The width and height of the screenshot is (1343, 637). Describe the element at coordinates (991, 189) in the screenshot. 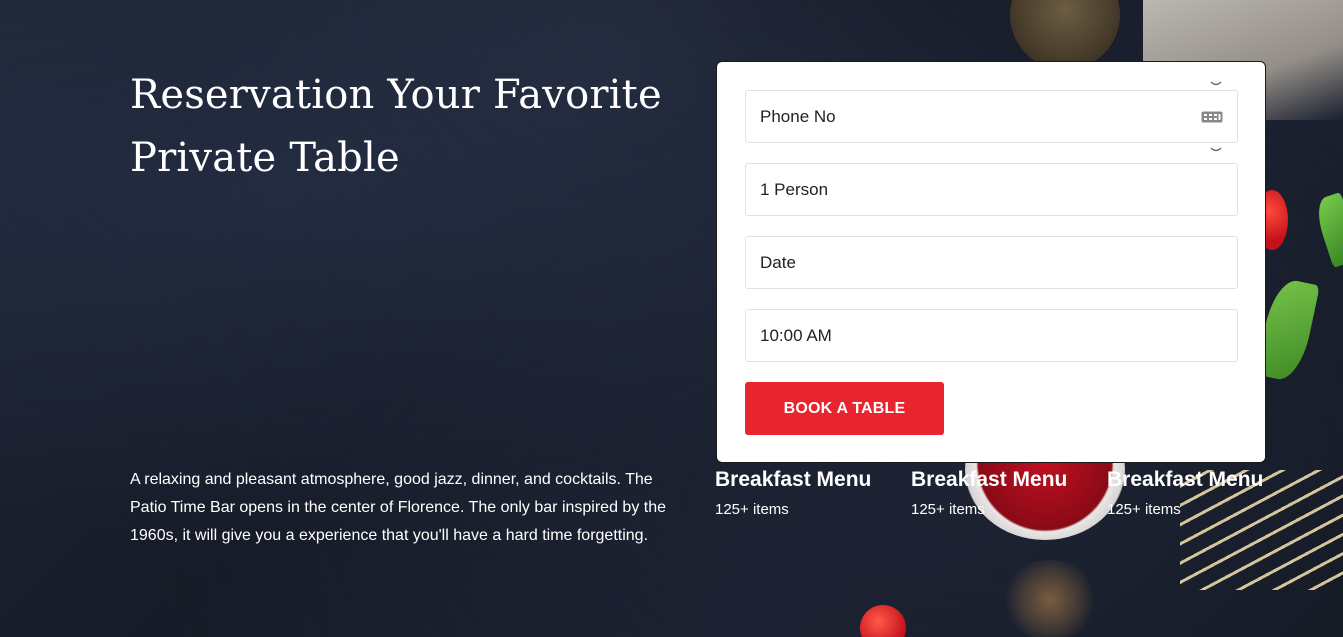

I see `persons-select: 1 Person` at that location.